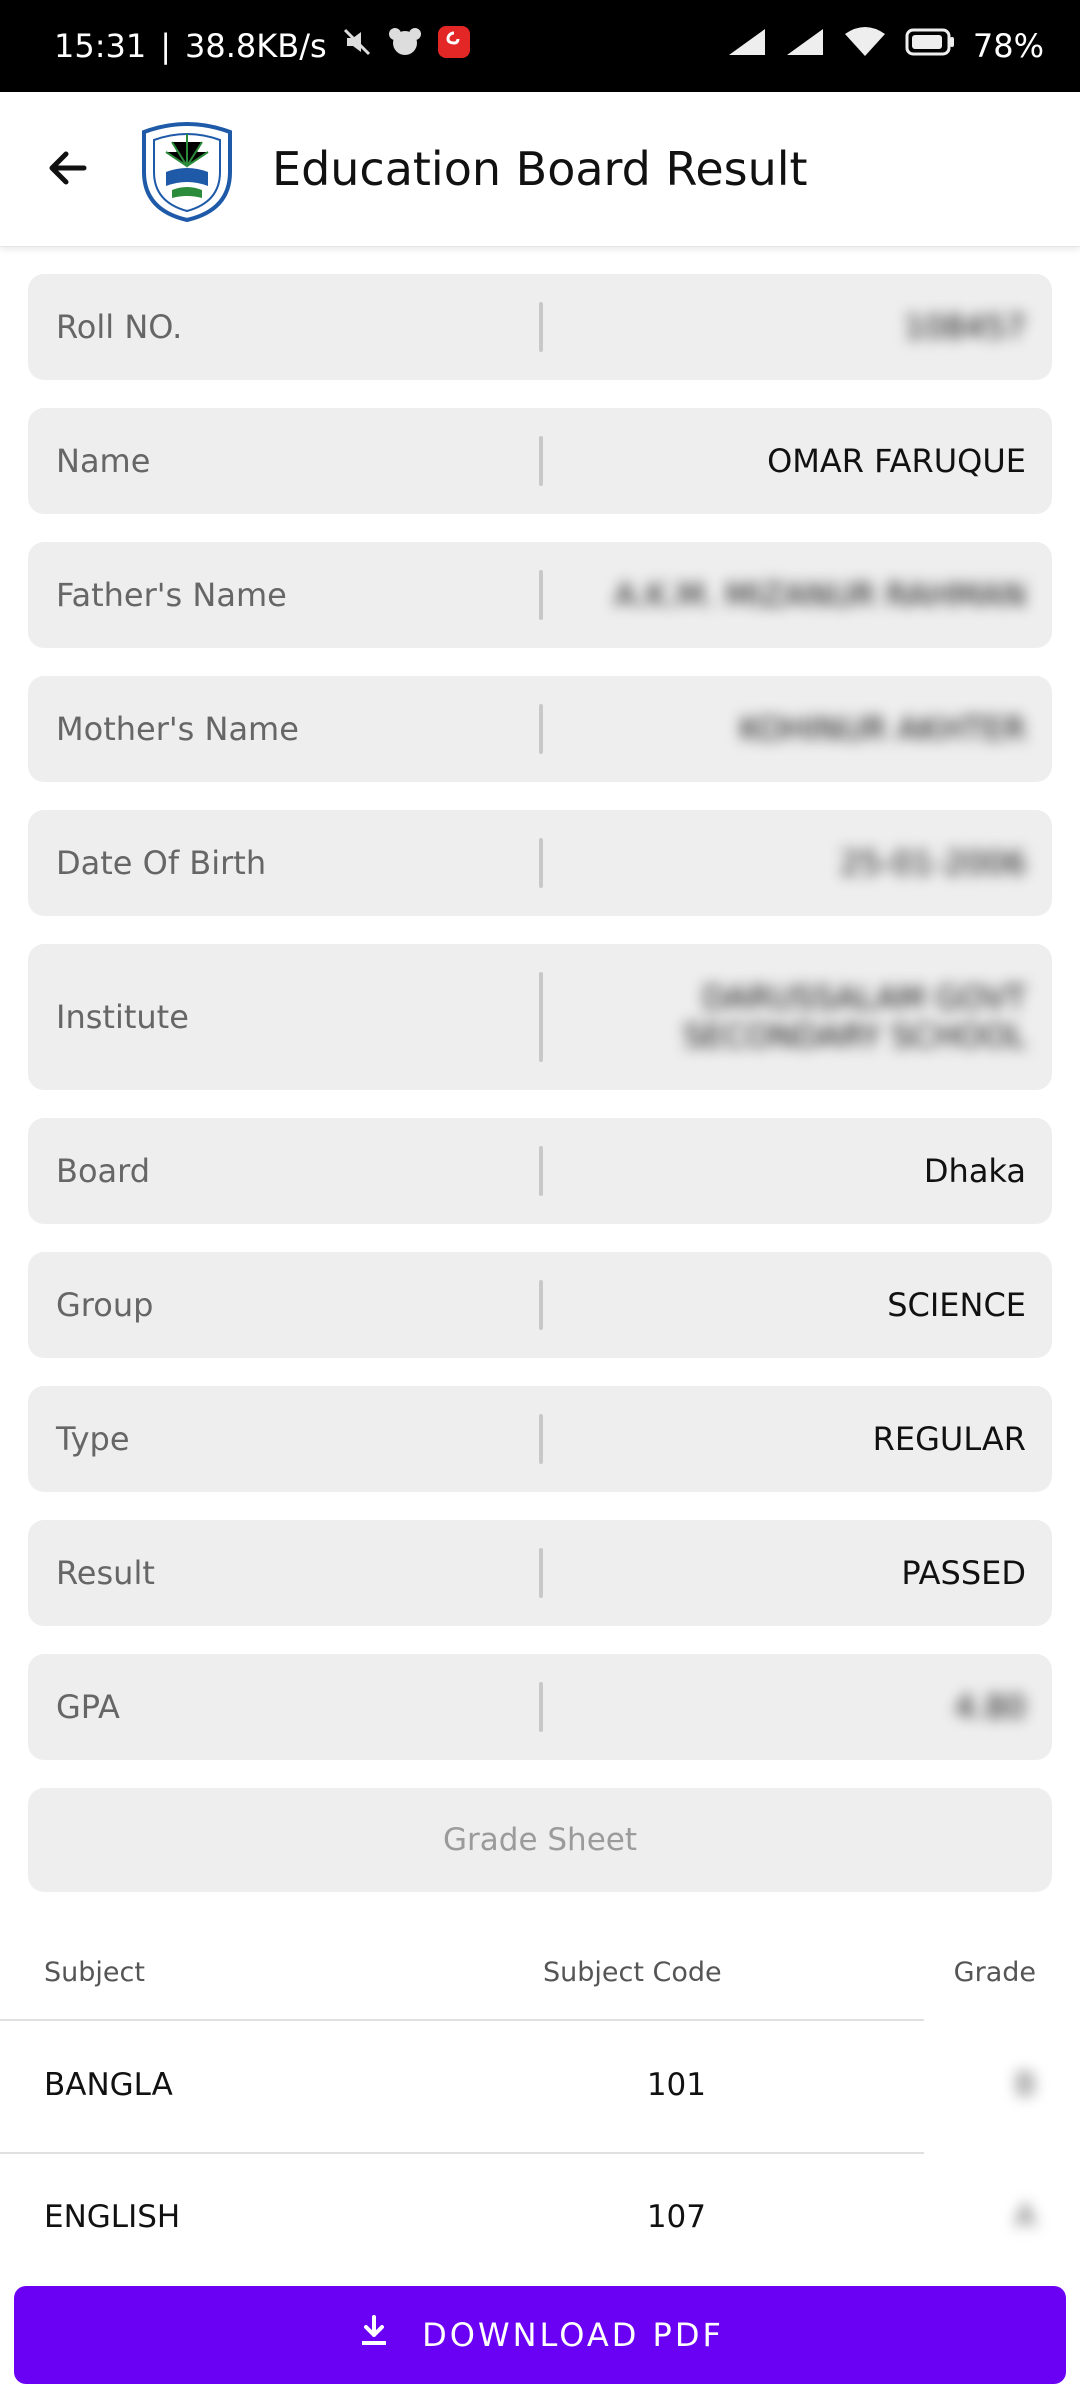  Describe the element at coordinates (171, 595) in the screenshot. I see `field-label: Father's Name` at that location.